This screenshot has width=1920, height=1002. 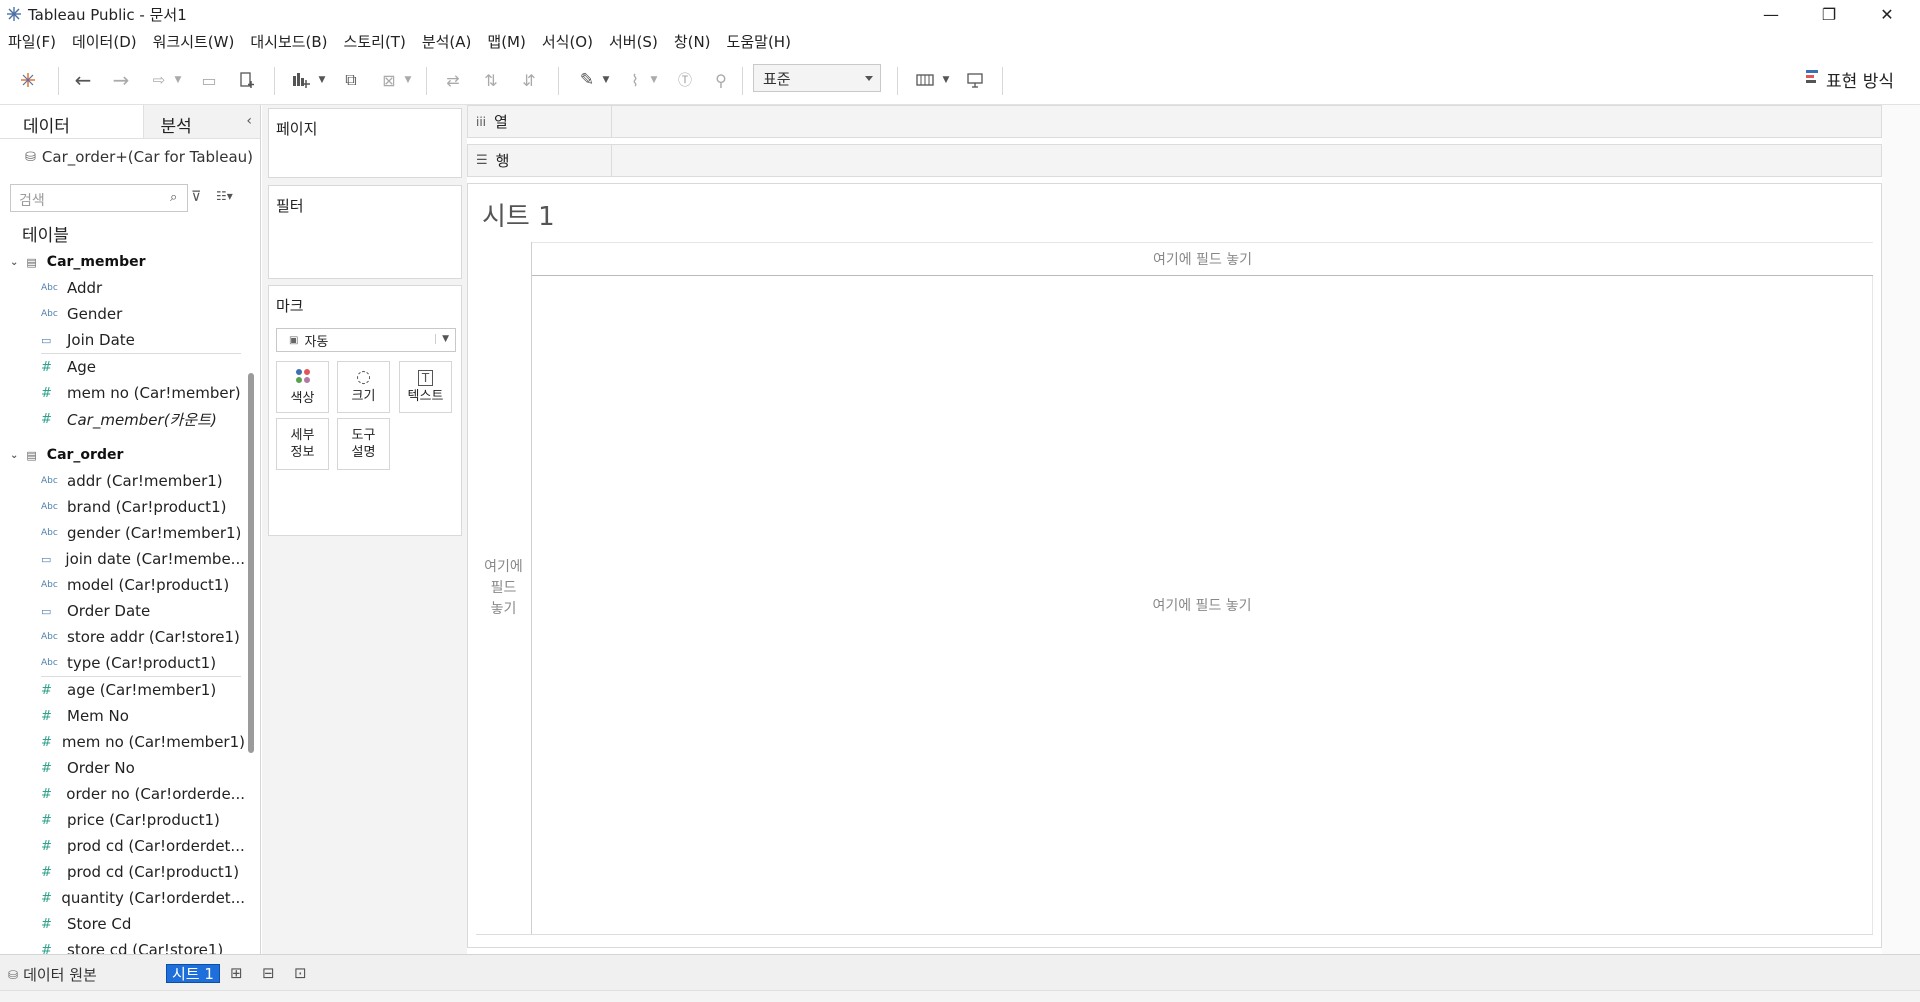 I want to click on mark-auto-icon: ▣, so click(x=294, y=340).